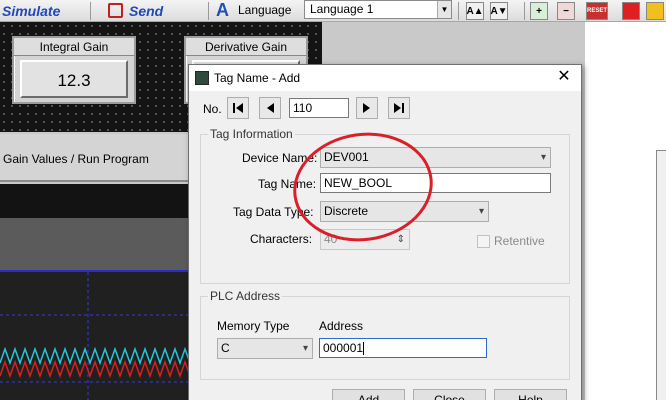 Image resolution: width=666 pixels, height=400 pixels. I want to click on workspace-background, so click(625, 211).